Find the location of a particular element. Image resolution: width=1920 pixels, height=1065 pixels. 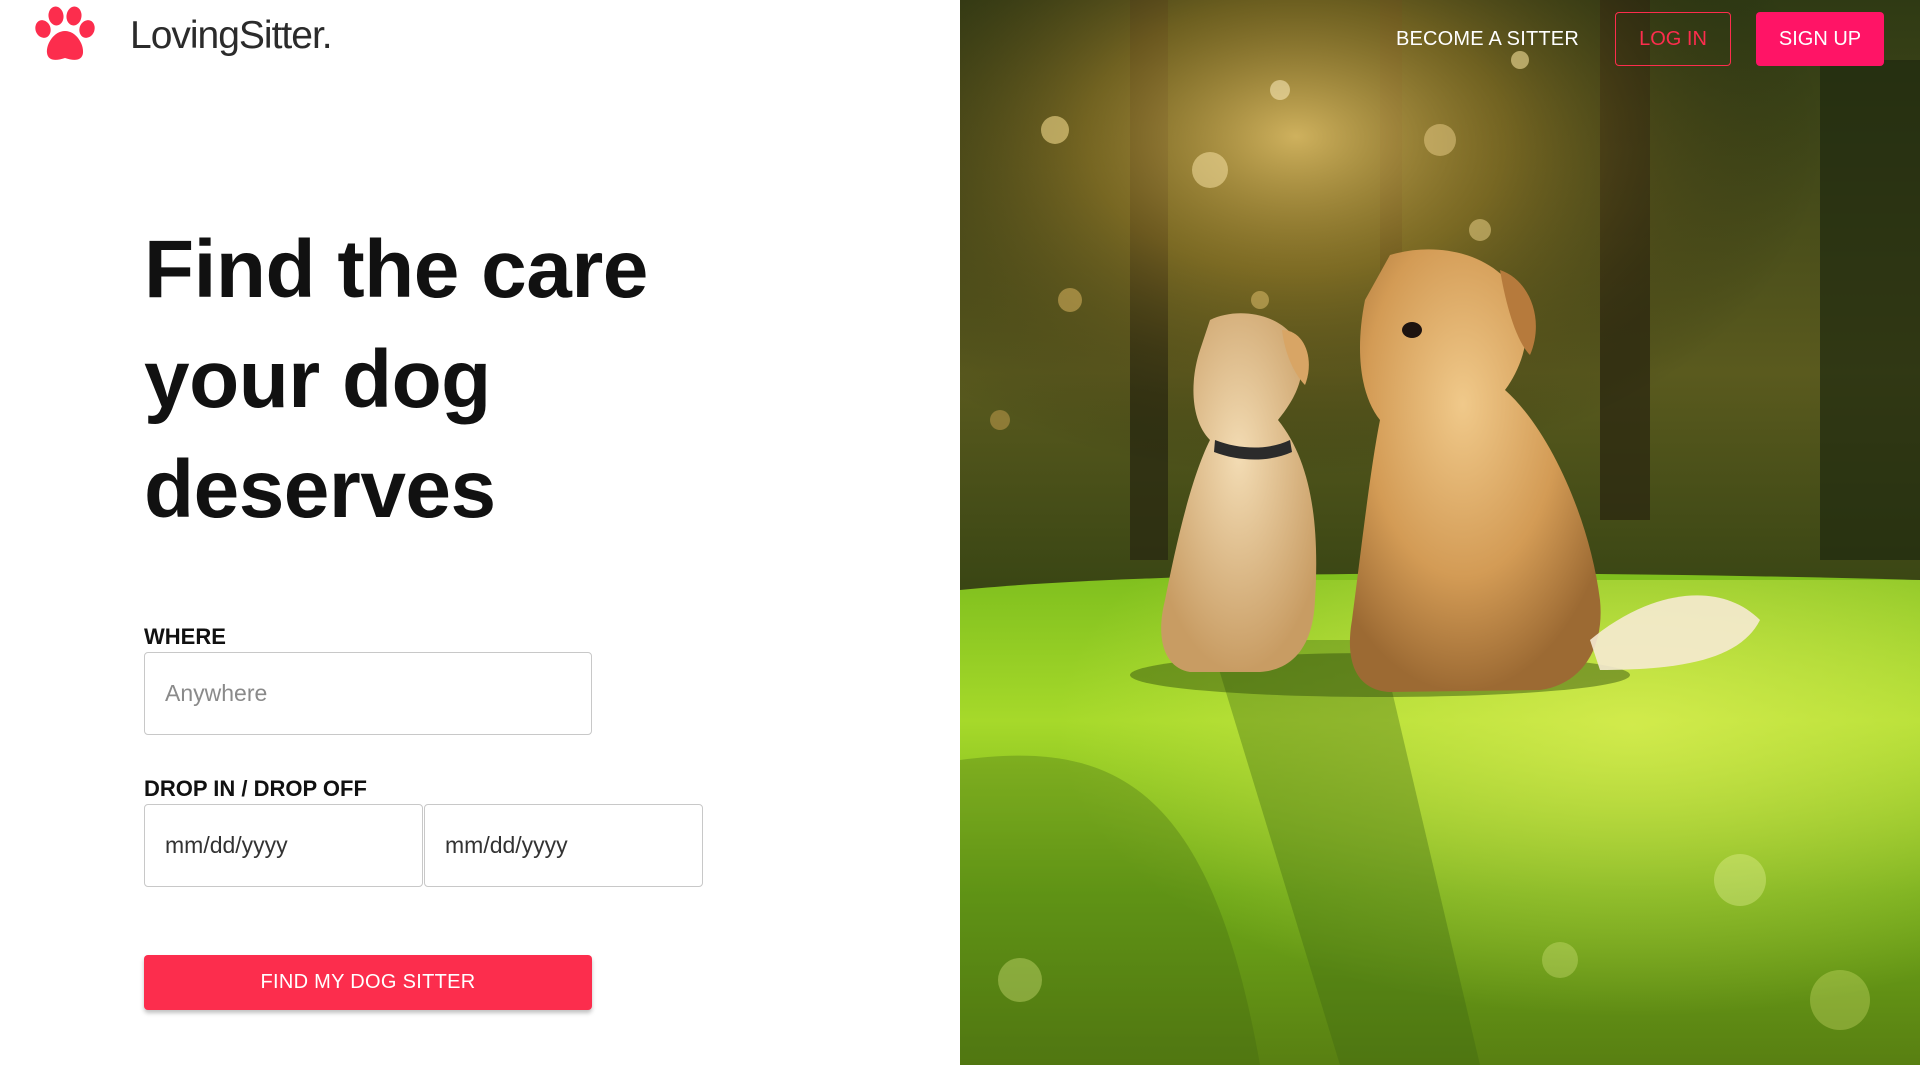

paw-icon is located at coordinates (65, 33).